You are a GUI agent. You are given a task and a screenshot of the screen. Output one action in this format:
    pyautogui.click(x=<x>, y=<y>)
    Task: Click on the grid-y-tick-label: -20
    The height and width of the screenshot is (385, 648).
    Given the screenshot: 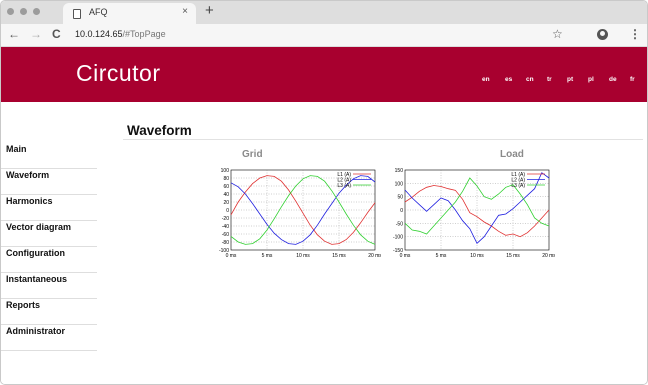 What is the action you would take?
    pyautogui.click(x=225, y=219)
    